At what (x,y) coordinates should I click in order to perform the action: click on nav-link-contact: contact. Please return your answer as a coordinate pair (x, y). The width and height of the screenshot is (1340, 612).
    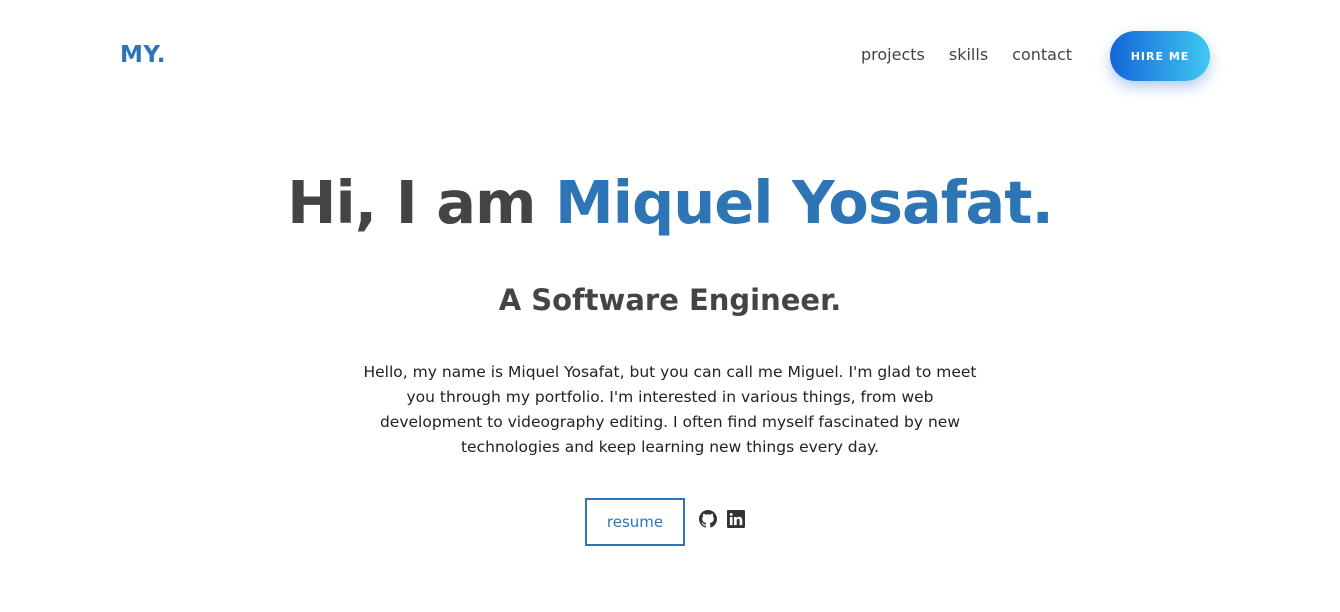
    Looking at the image, I should click on (1042, 54).